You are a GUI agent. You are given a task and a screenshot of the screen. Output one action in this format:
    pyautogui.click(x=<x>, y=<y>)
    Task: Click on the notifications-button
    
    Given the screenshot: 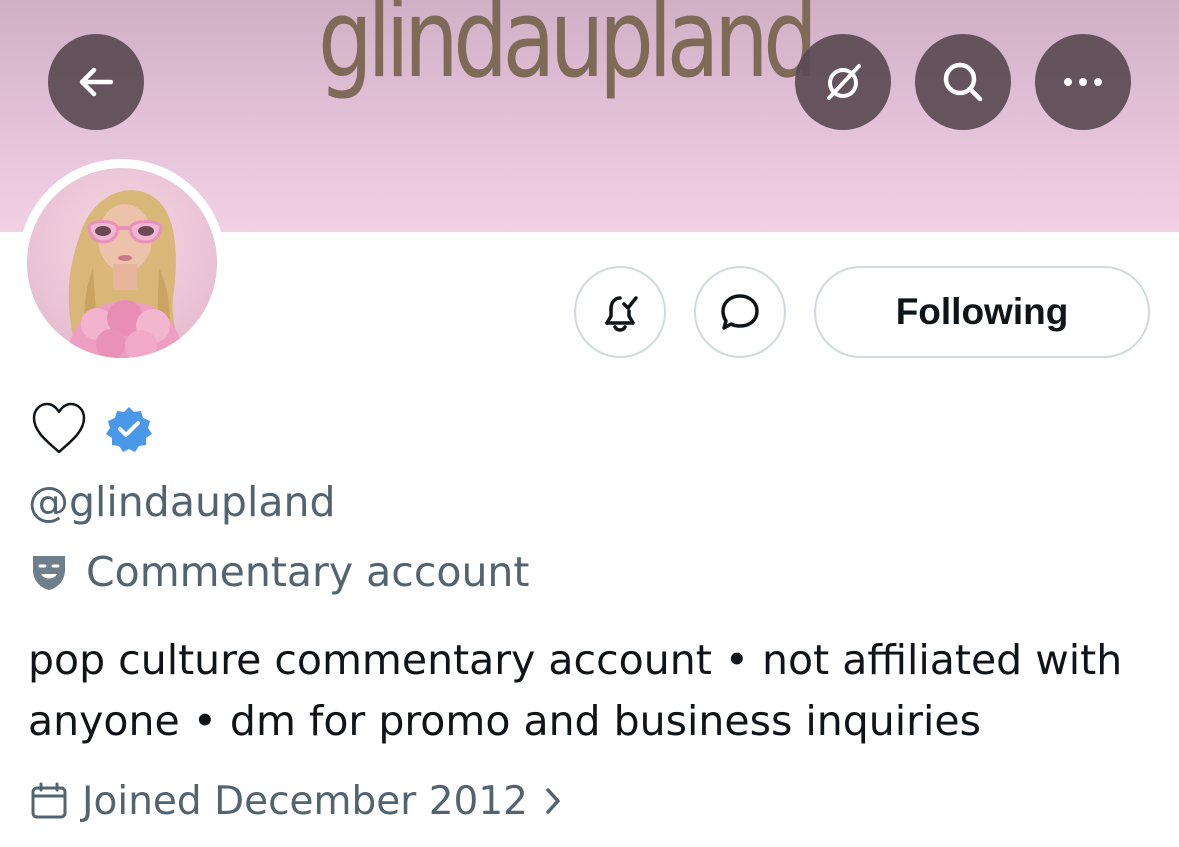 What is the action you would take?
    pyautogui.click(x=620, y=312)
    